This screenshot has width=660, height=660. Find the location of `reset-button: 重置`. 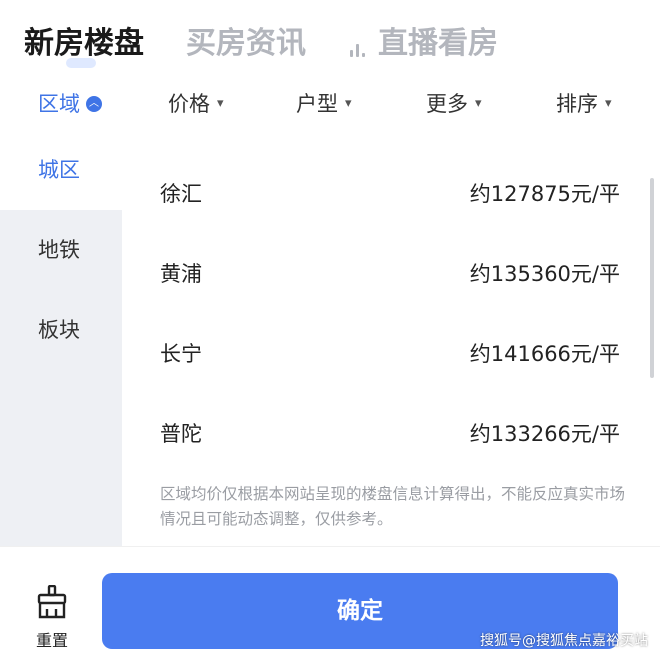

reset-button: 重置 is located at coordinates (52, 619).